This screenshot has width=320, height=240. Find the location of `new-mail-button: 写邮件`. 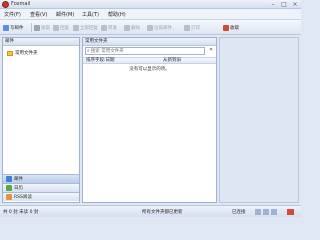

new-mail-button: 写邮件 is located at coordinates (13, 27).